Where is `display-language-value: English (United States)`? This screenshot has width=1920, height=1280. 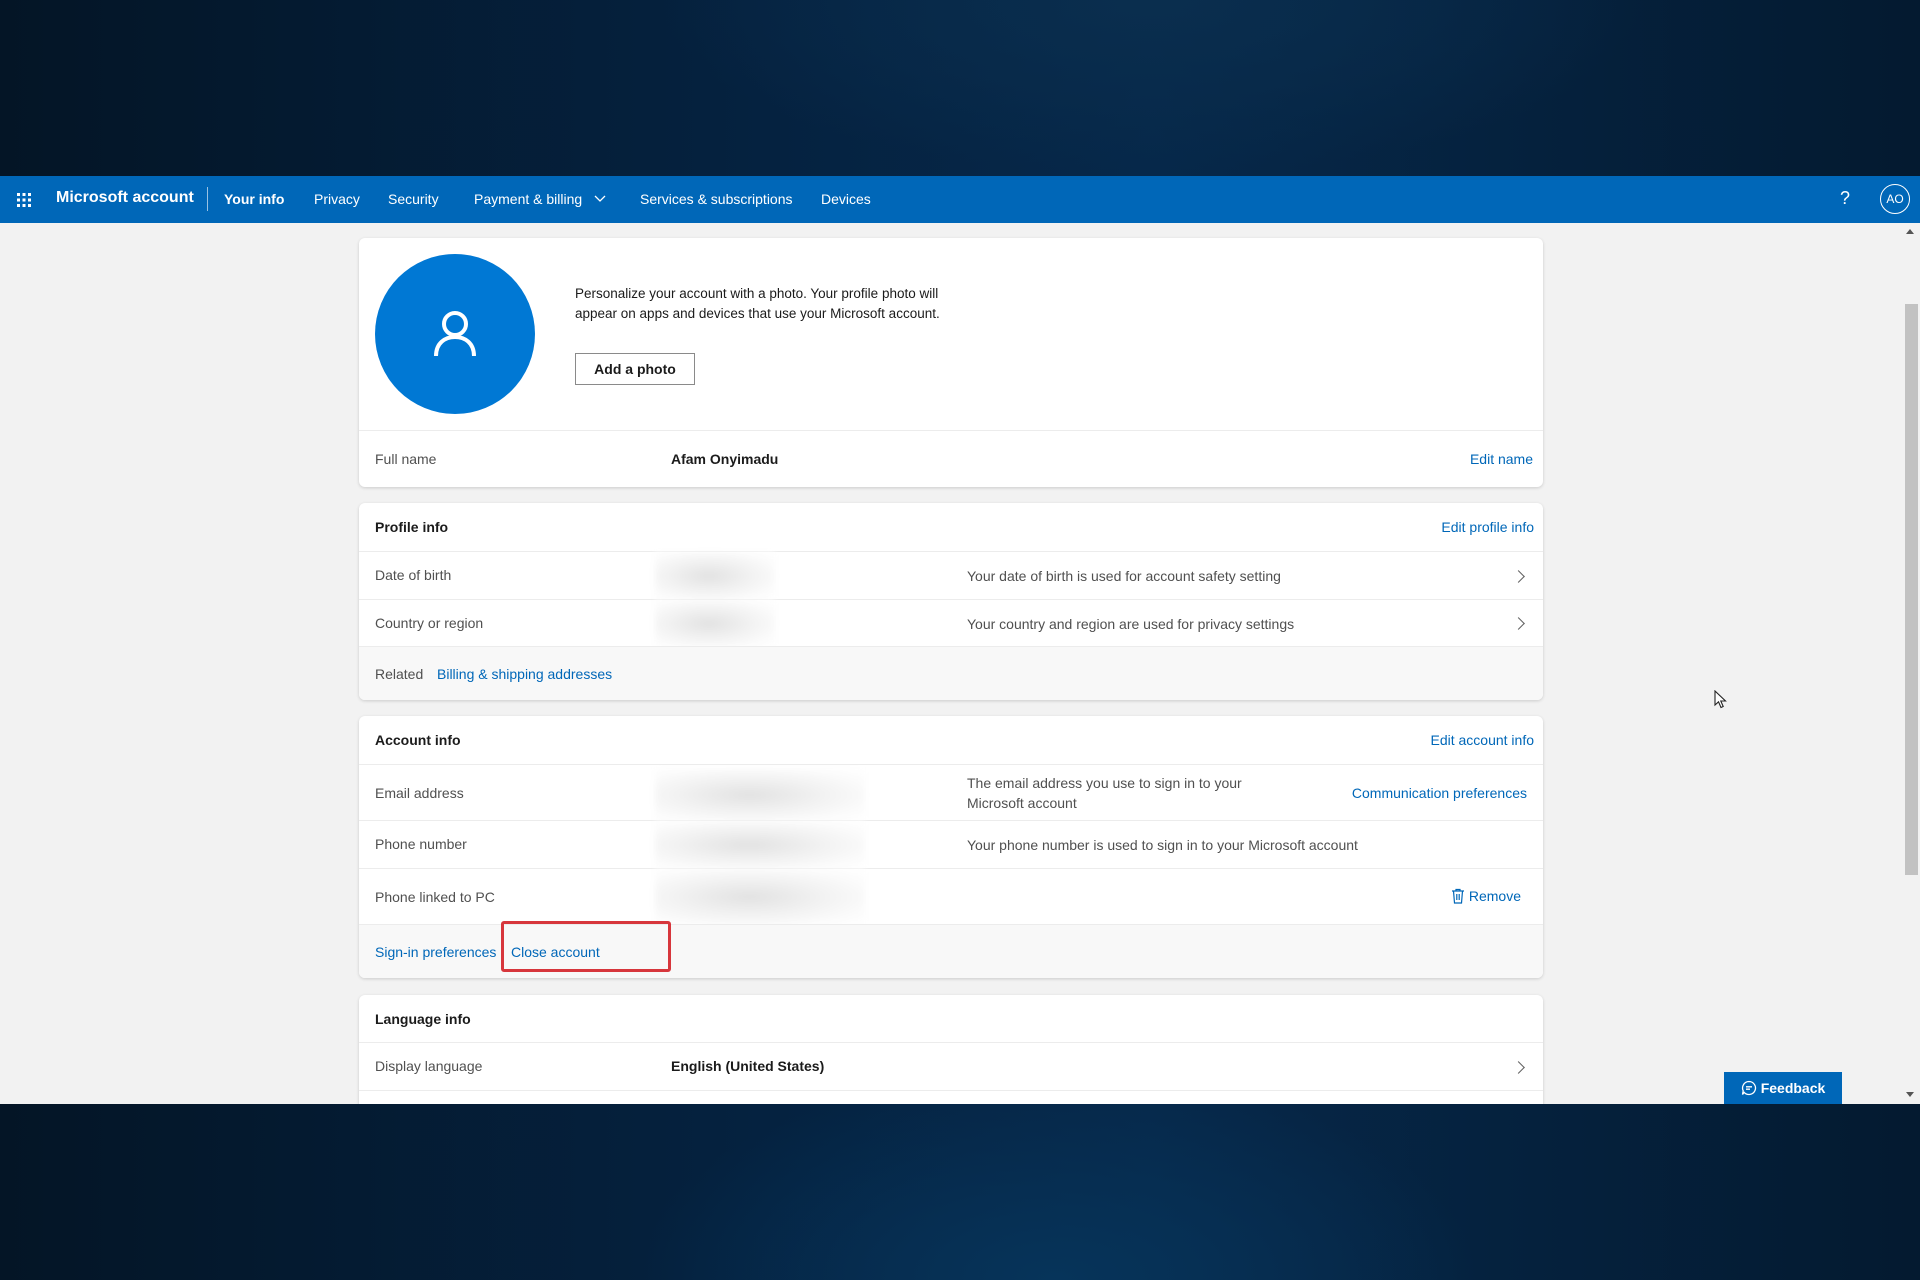 display-language-value: English (United States) is located at coordinates (748, 1066).